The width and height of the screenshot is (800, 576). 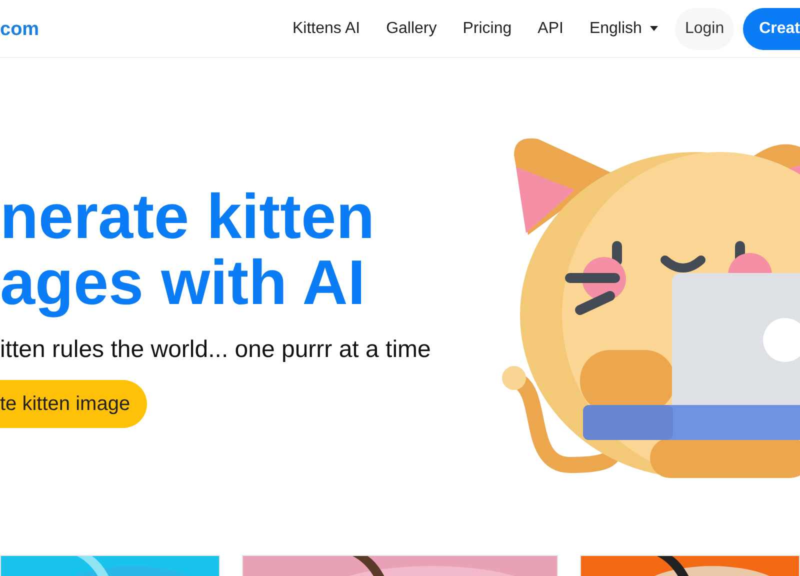 What do you see at coordinates (74, 404) in the screenshot?
I see `generate-button: te kitten image` at bounding box center [74, 404].